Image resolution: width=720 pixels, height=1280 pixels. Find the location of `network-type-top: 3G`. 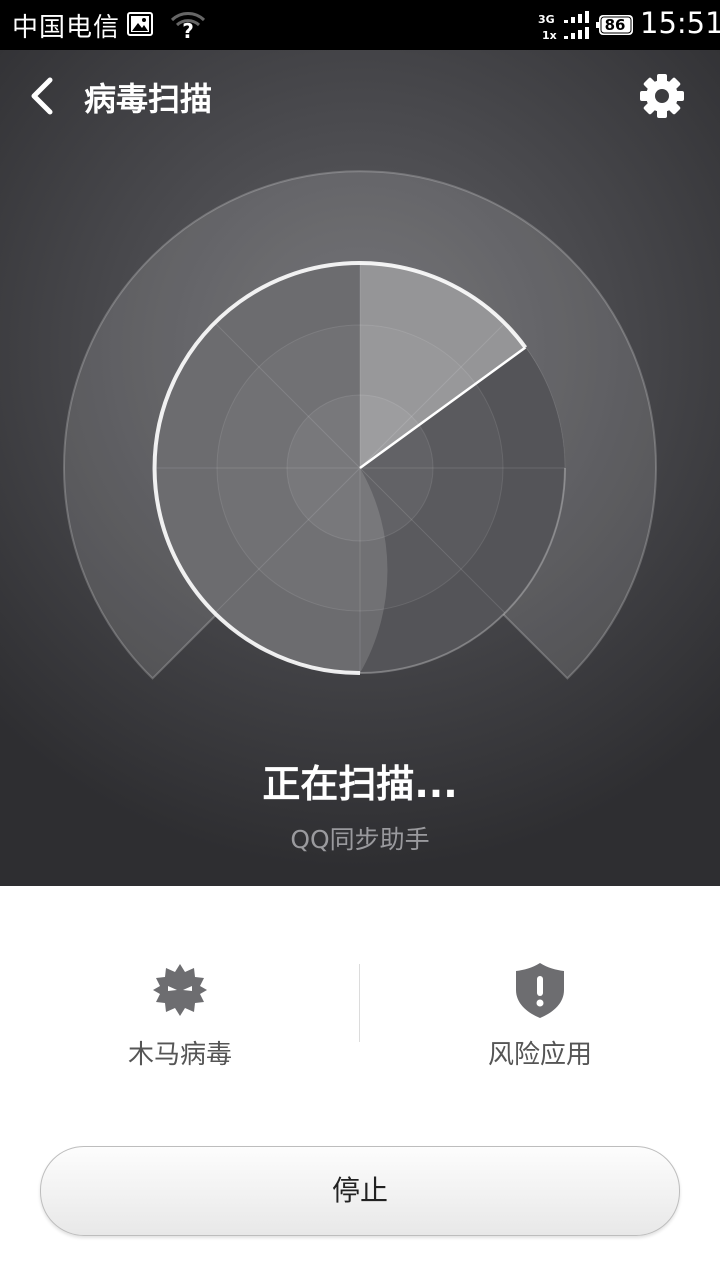

network-type-top: 3G is located at coordinates (546, 19).